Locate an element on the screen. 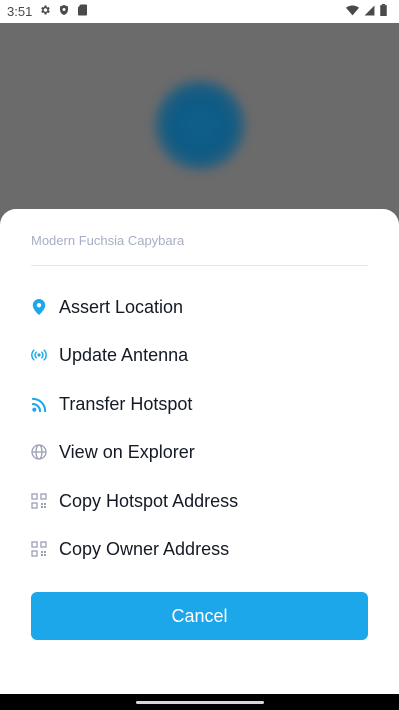 The height and width of the screenshot is (710, 399). status-left: 3:51 is located at coordinates (47, 12).